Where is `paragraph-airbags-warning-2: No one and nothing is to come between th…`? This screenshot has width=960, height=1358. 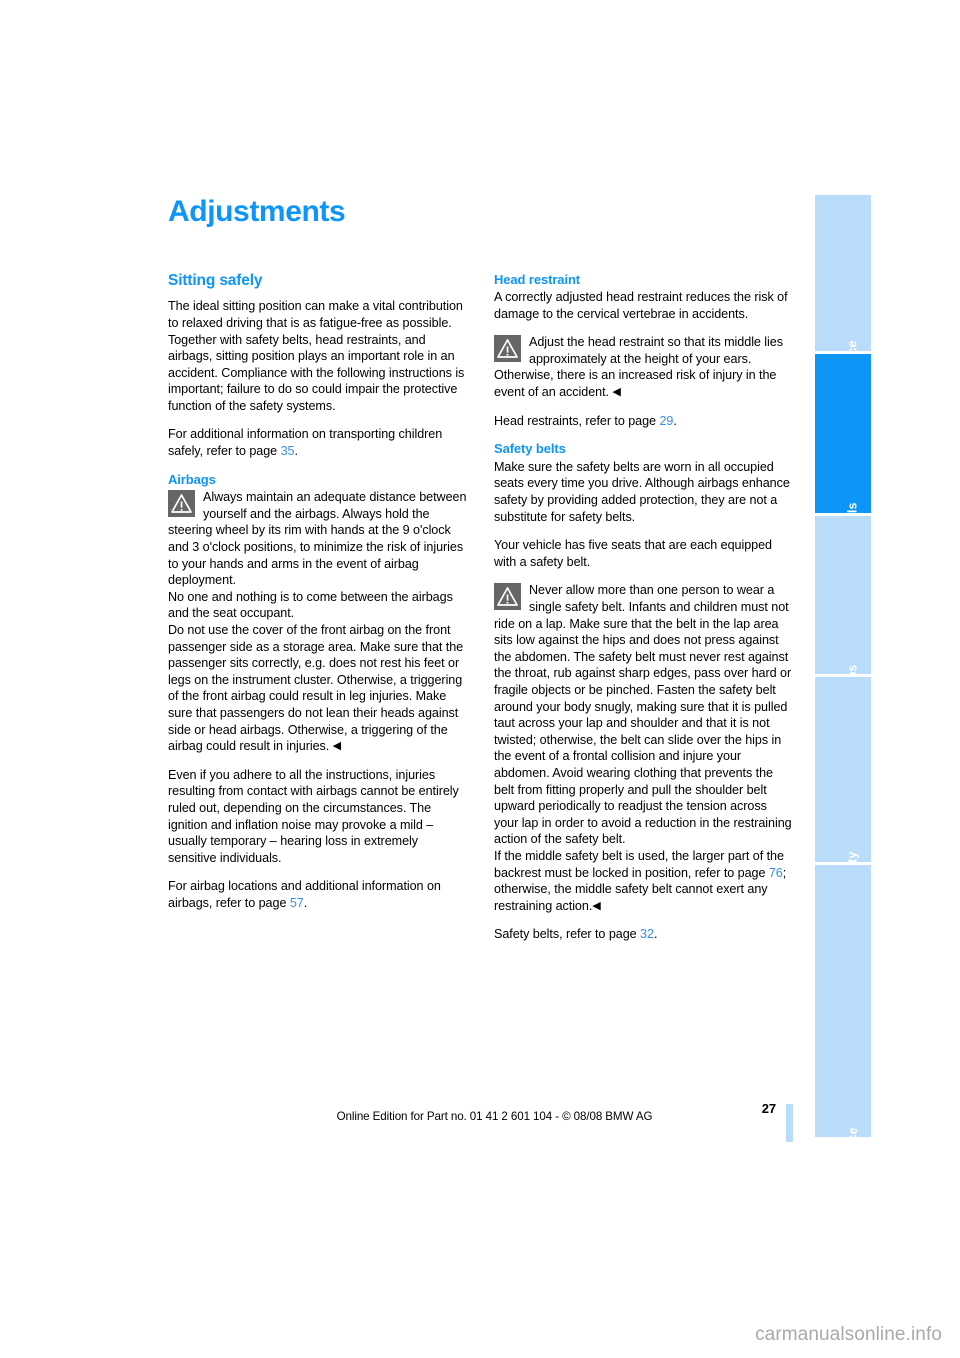
paragraph-airbags-warning-2: No one and nothing is to come between th… is located at coordinates (310, 605).